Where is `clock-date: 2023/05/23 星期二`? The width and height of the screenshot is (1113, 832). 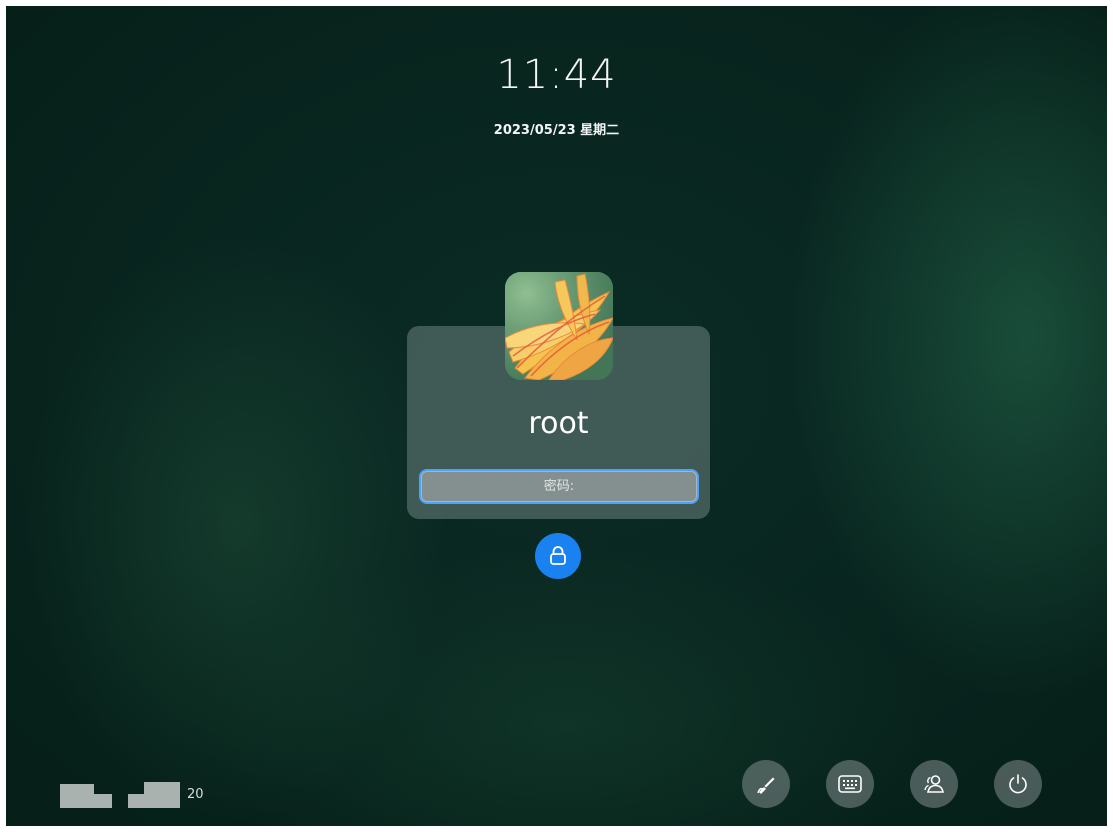
clock-date: 2023/05/23 星期二 is located at coordinates (556, 130).